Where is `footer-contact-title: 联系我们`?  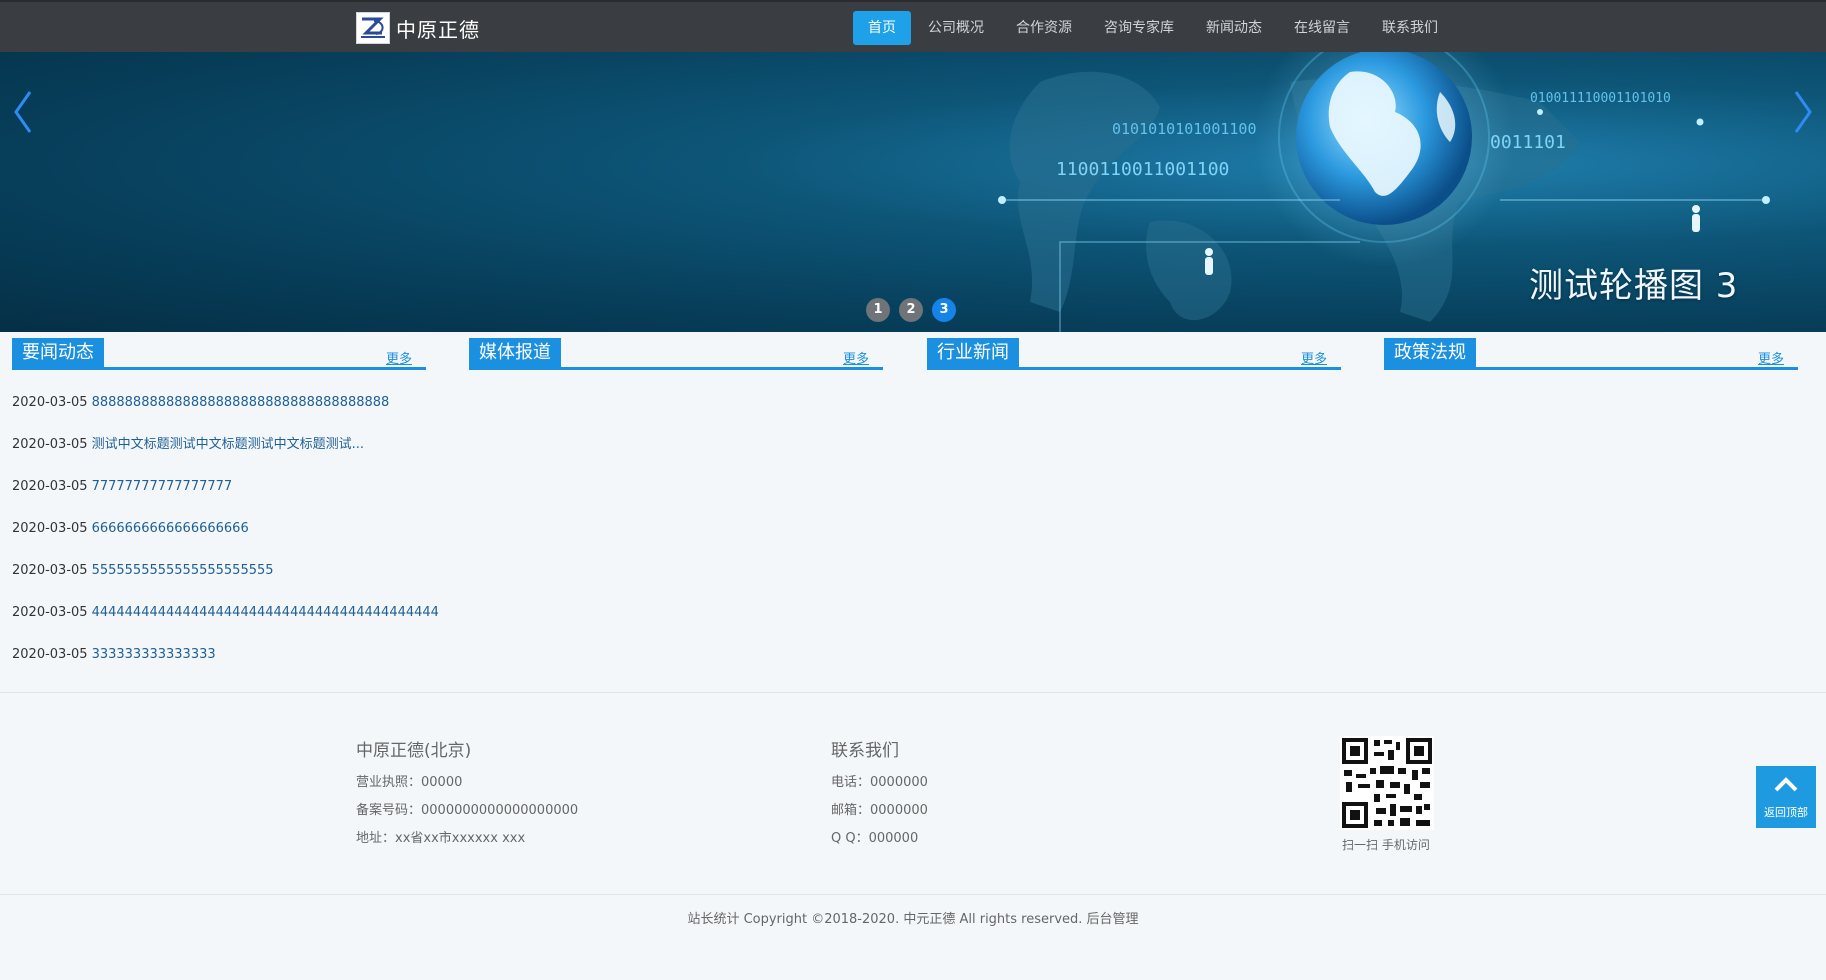 footer-contact-title: 联系我们 is located at coordinates (865, 751).